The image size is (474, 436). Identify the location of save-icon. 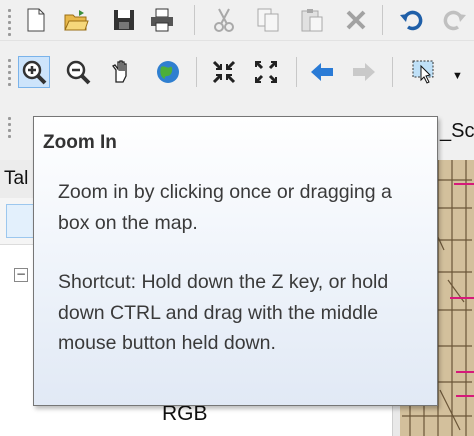
(124, 20).